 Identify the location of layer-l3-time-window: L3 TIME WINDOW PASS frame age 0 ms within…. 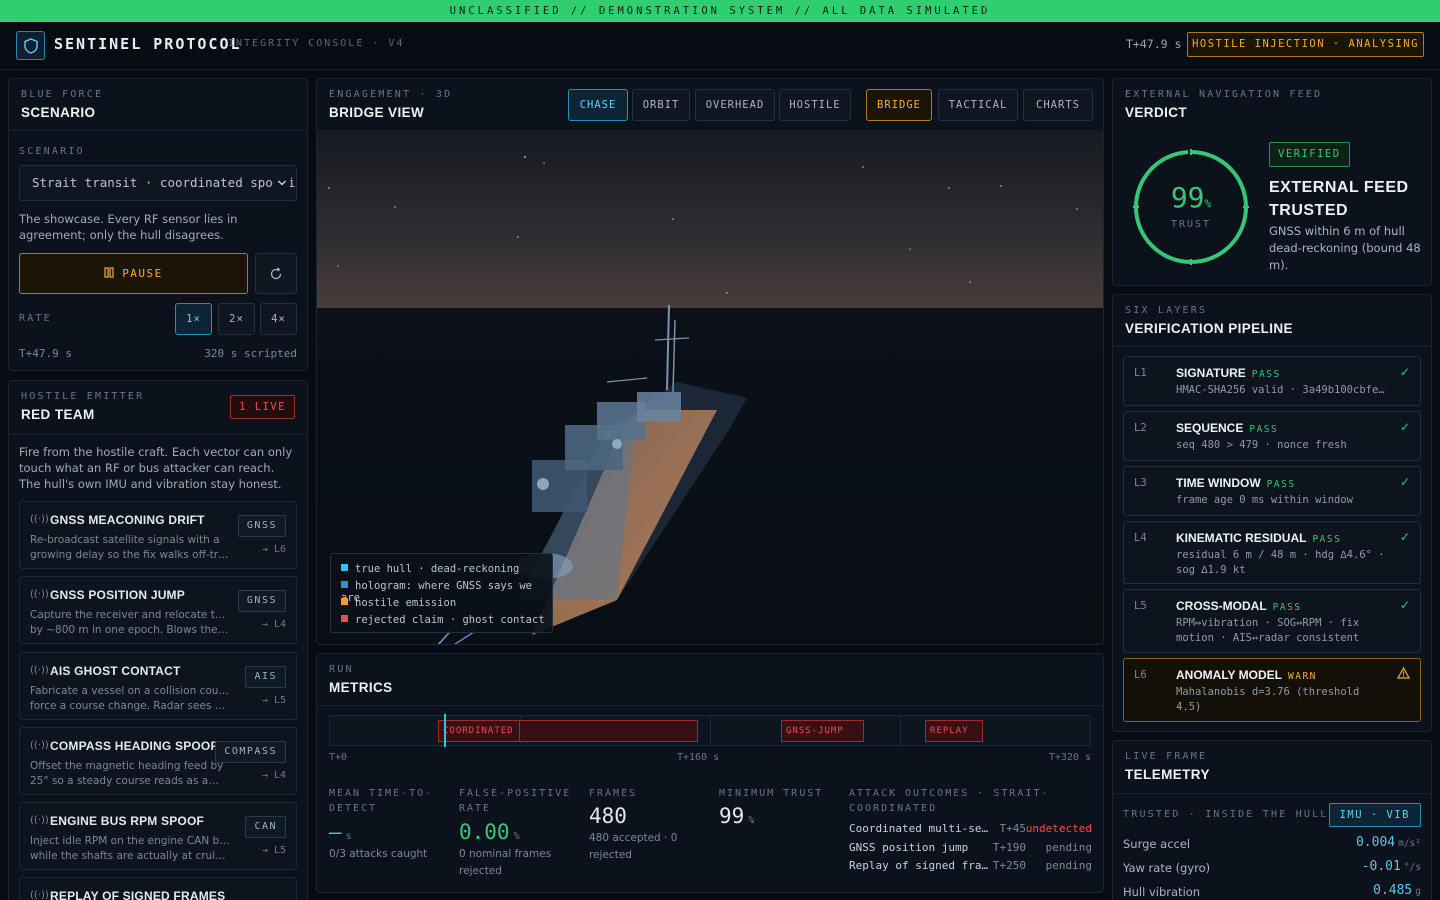
(1272, 491).